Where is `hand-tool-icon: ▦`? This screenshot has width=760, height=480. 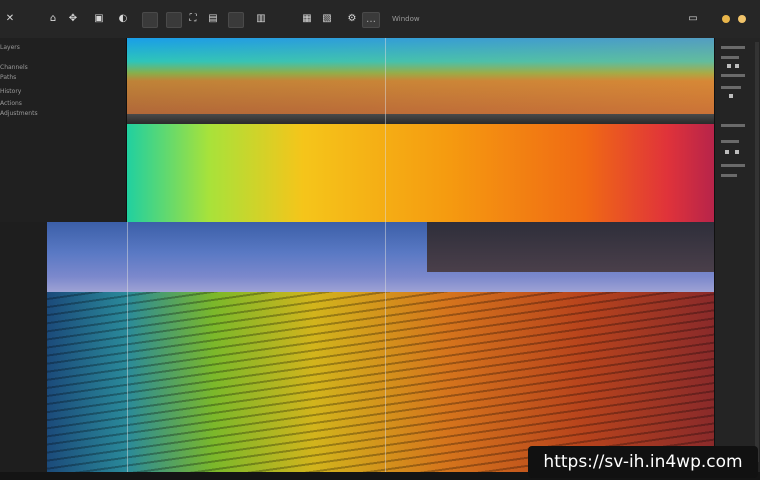
hand-tool-icon: ▦ is located at coordinates (307, 19).